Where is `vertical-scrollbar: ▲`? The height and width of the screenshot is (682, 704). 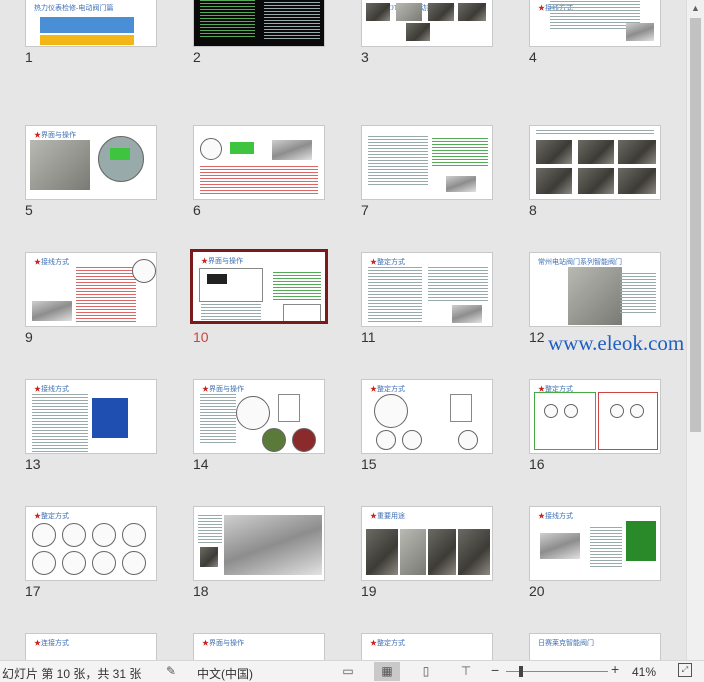
vertical-scrollbar: ▲ is located at coordinates (695, 330).